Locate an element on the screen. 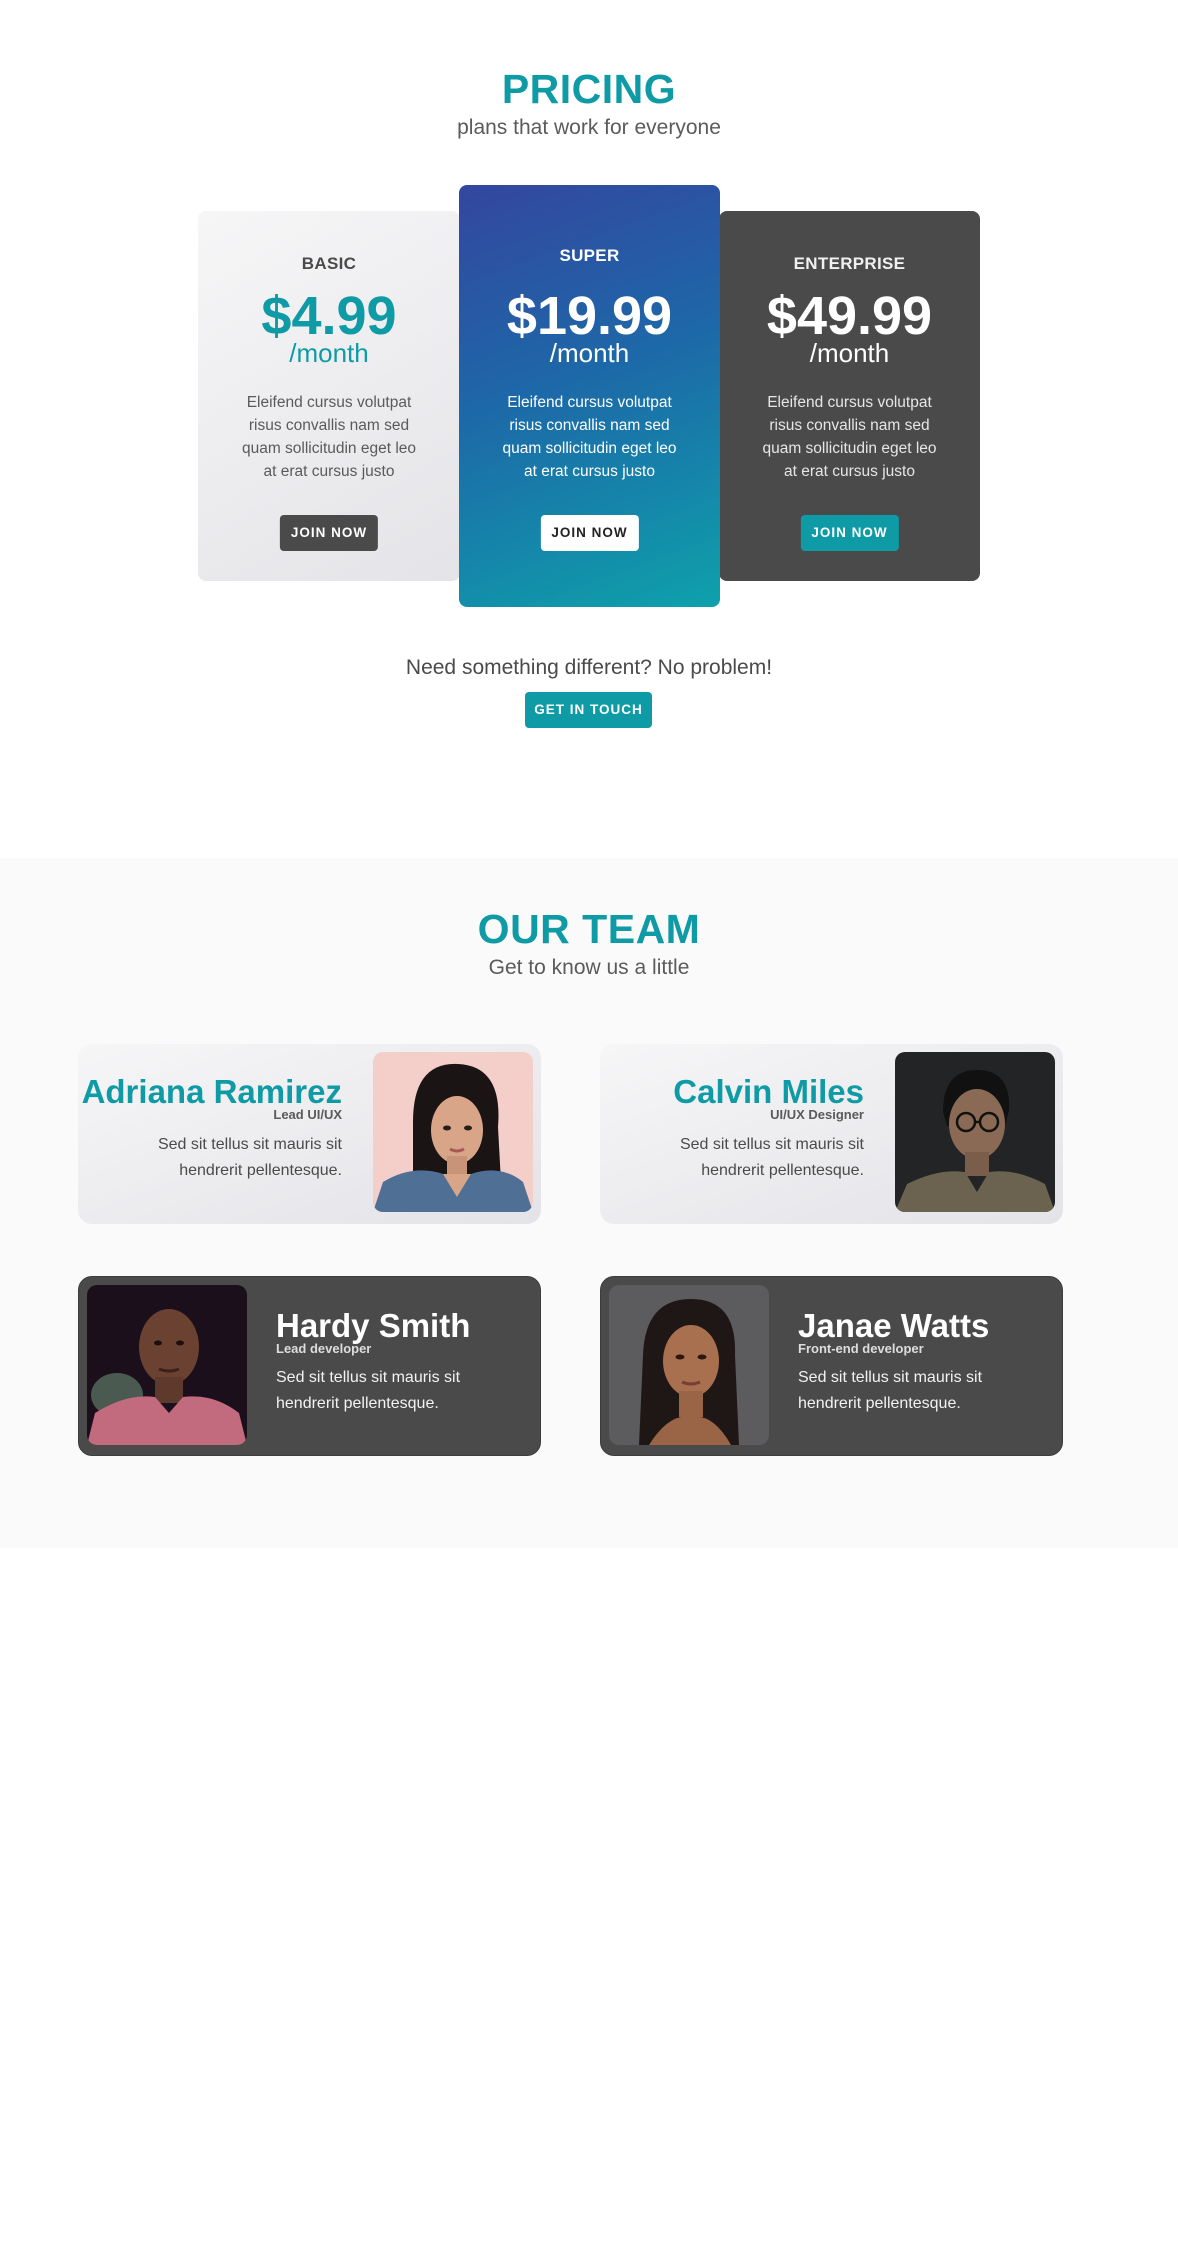  member-role: Lead UI/UX is located at coordinates (307, 1114).